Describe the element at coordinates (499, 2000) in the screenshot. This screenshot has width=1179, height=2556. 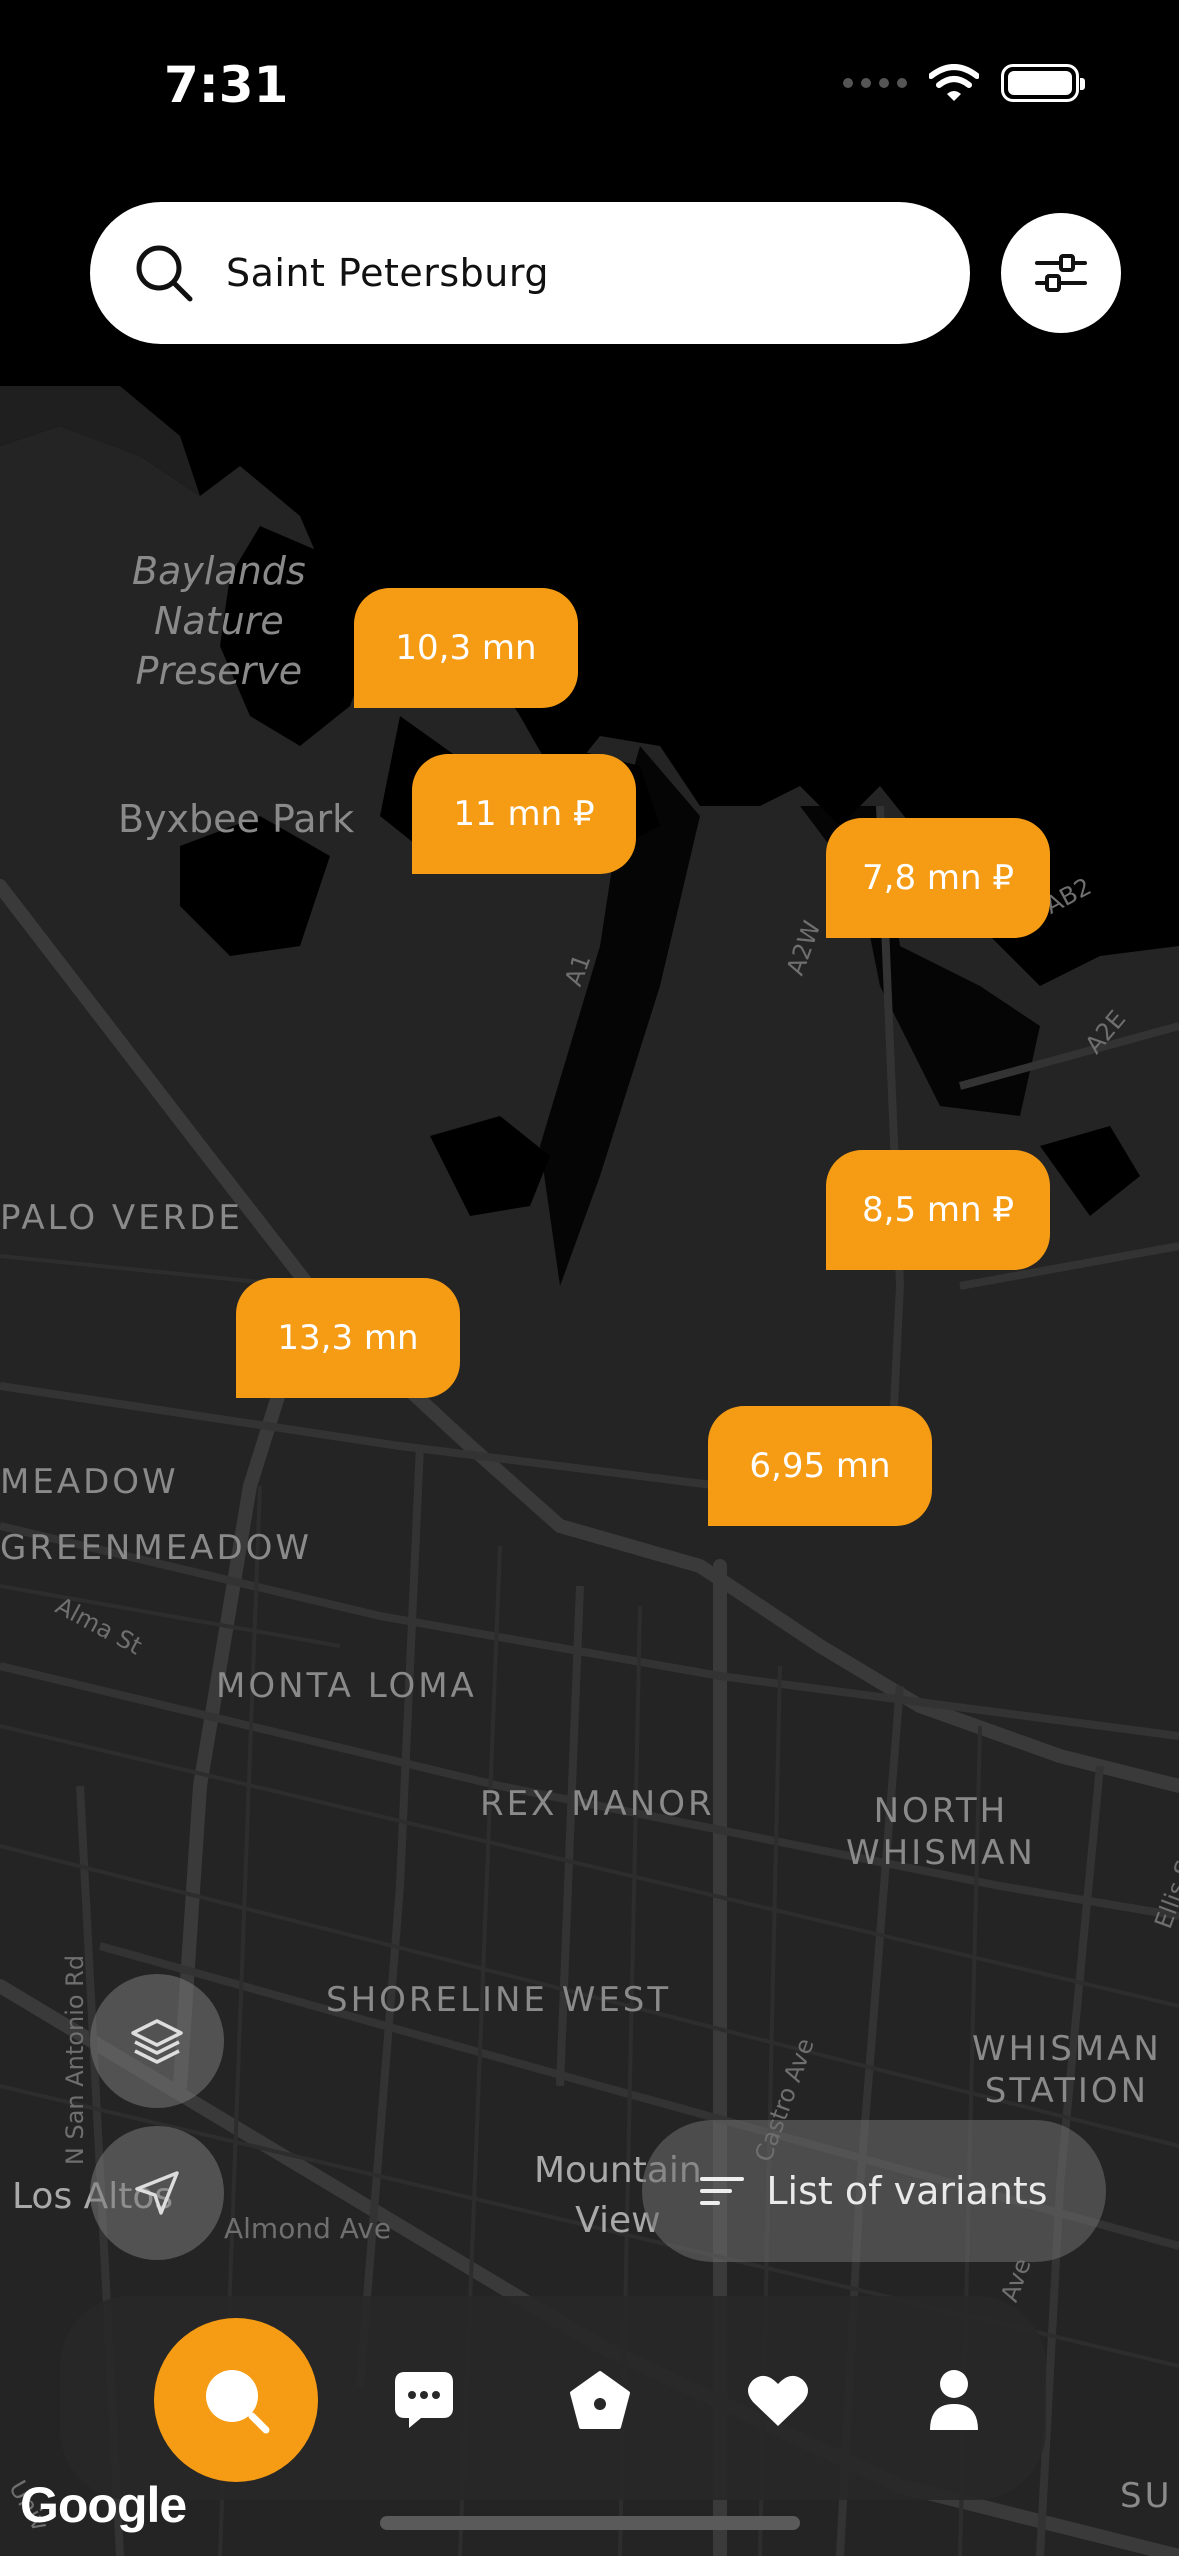
I see `map-label-shoreline-west: SHORELINE WEST` at that location.